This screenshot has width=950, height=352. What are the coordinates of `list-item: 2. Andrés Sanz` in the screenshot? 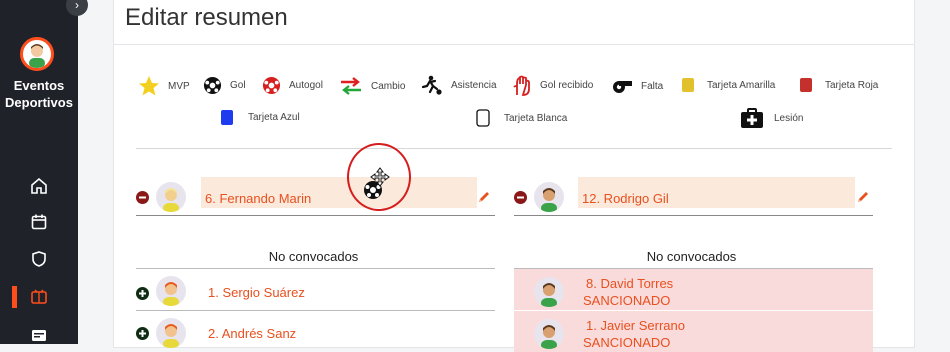 It's located at (315, 331).